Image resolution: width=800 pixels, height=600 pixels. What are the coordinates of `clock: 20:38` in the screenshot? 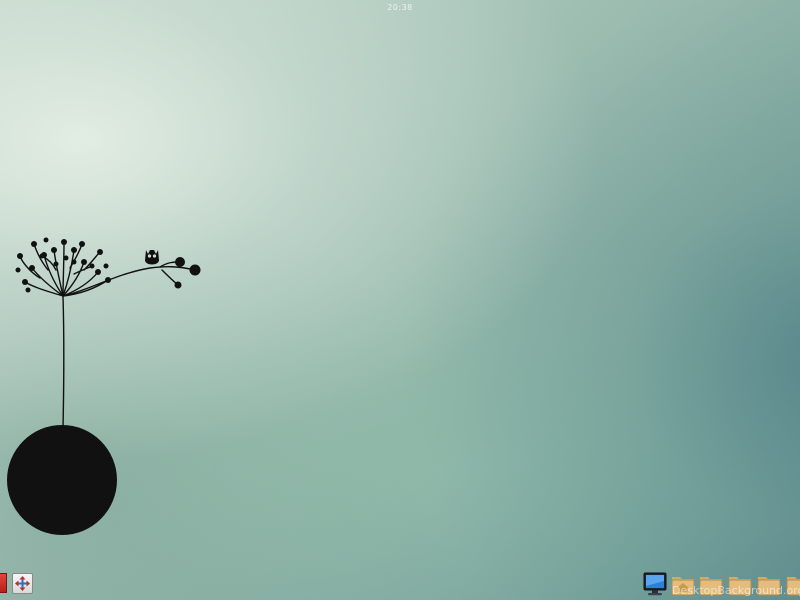 It's located at (400, 7).